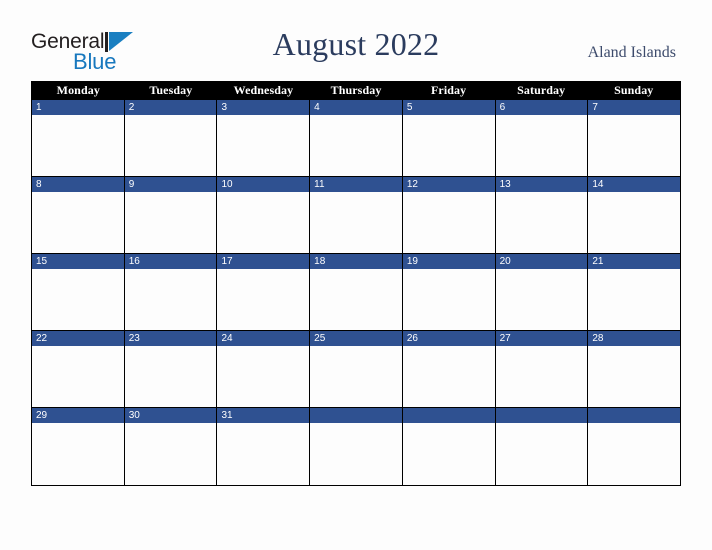 The image size is (712, 550). What do you see at coordinates (356, 107) in the screenshot?
I see `day-number: 4` at bounding box center [356, 107].